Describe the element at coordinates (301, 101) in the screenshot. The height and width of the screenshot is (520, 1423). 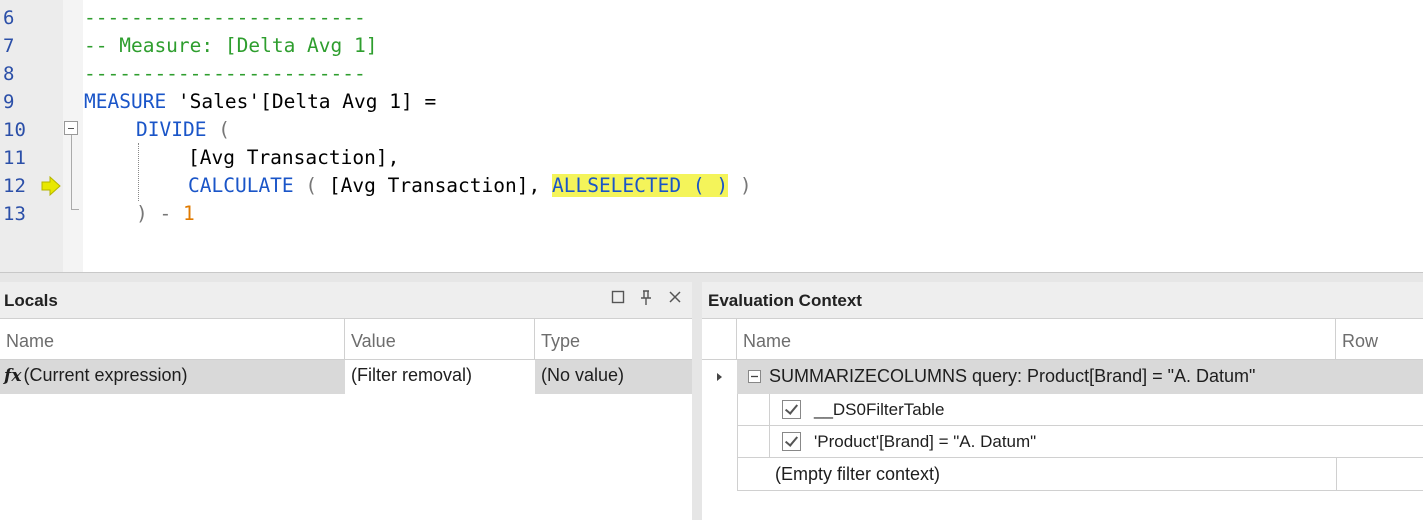
I see `code-text: 'Sales'[Delta Avg 1] =` at that location.